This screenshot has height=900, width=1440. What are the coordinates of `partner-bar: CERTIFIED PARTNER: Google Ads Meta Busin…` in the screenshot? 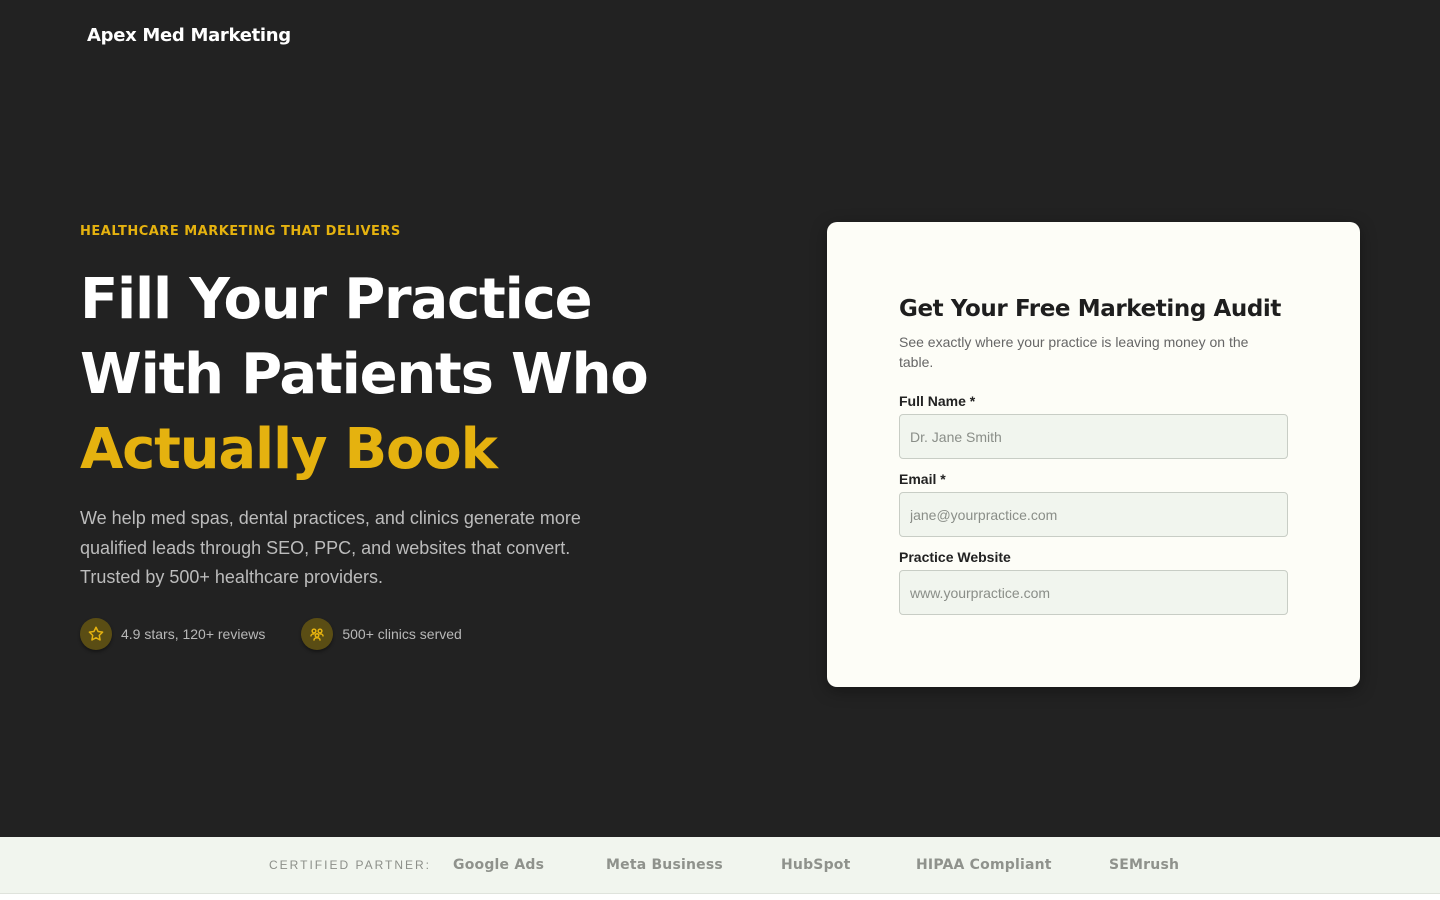 It's located at (720, 865).